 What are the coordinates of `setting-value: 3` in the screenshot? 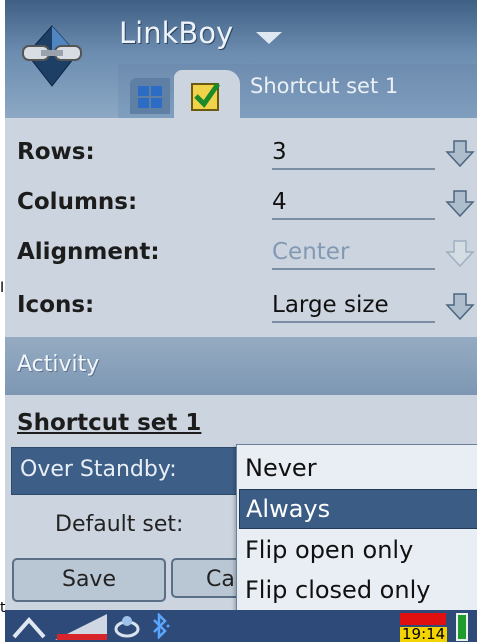 It's located at (279, 152).